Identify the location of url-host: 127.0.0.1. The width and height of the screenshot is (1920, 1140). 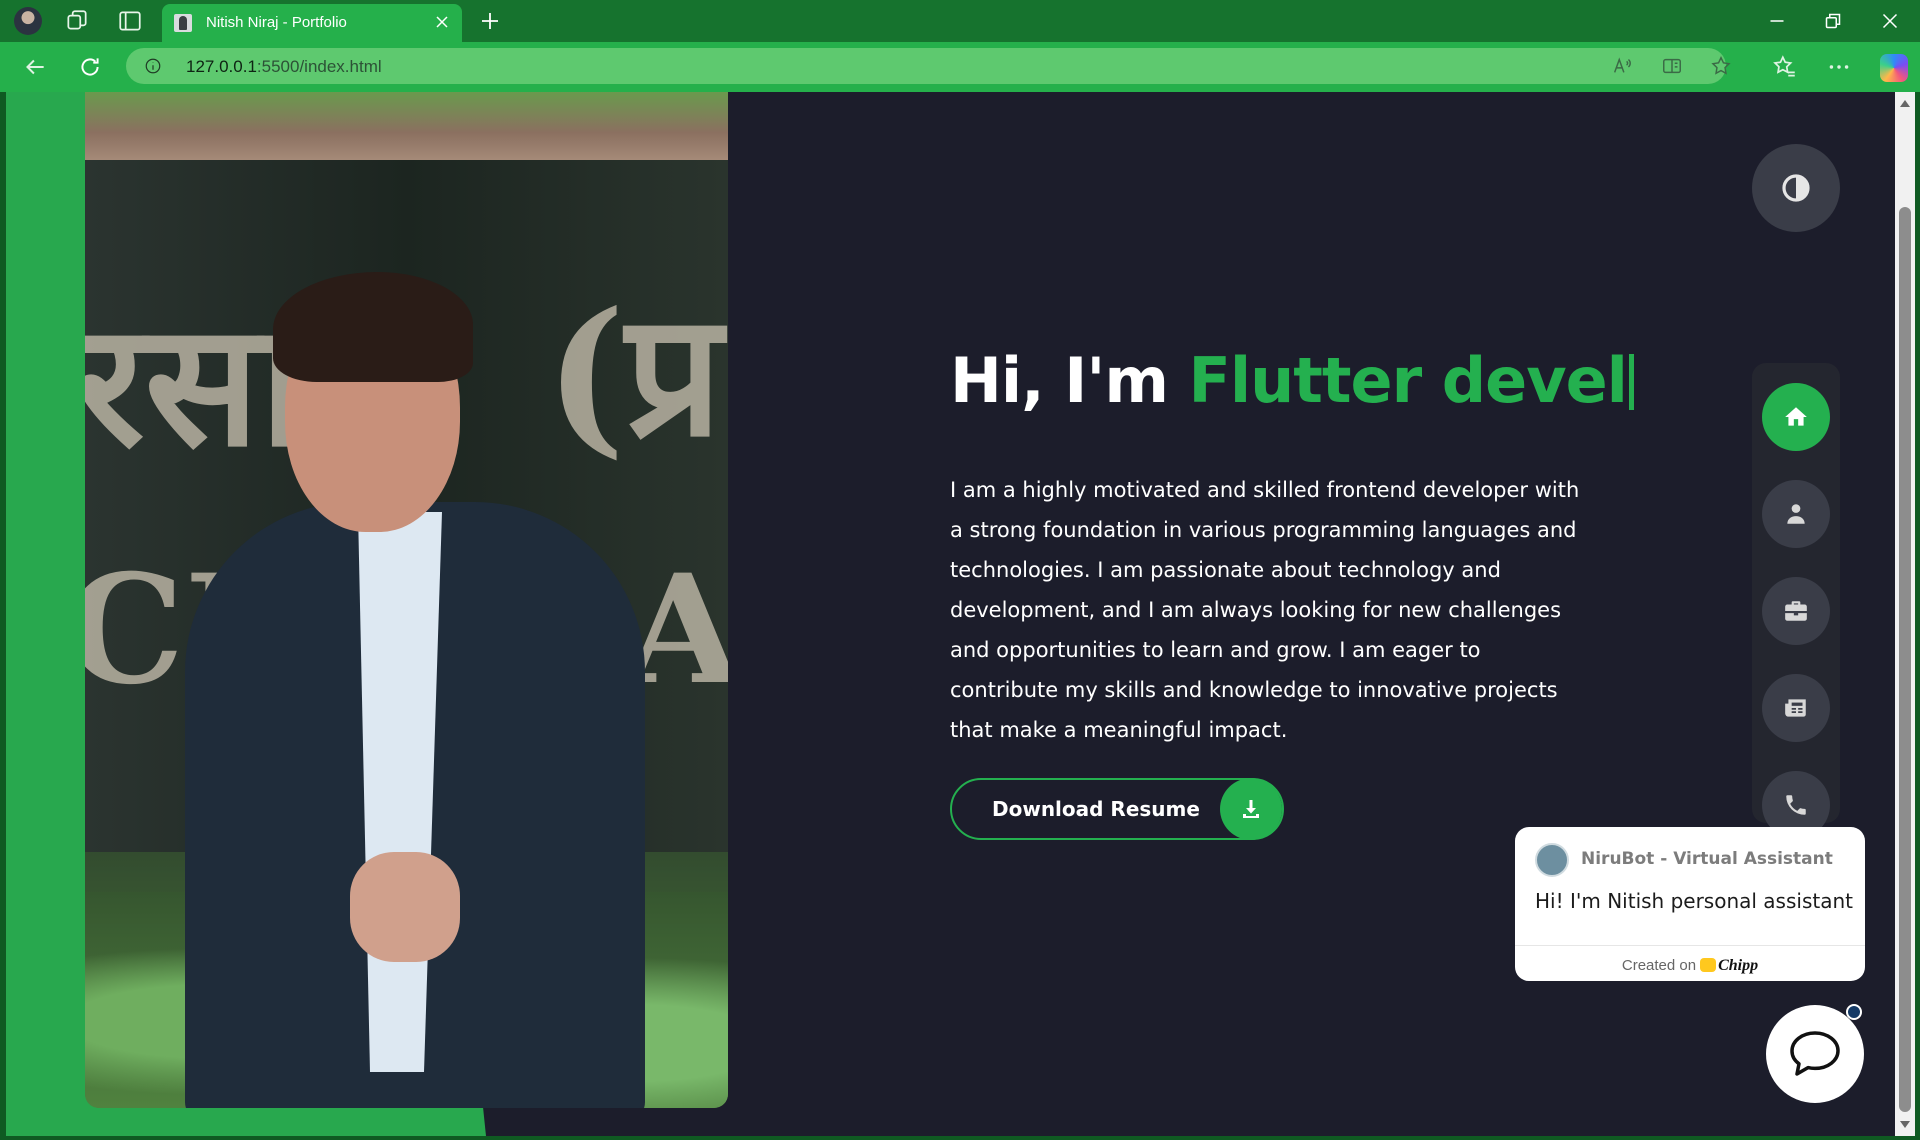
(221, 66).